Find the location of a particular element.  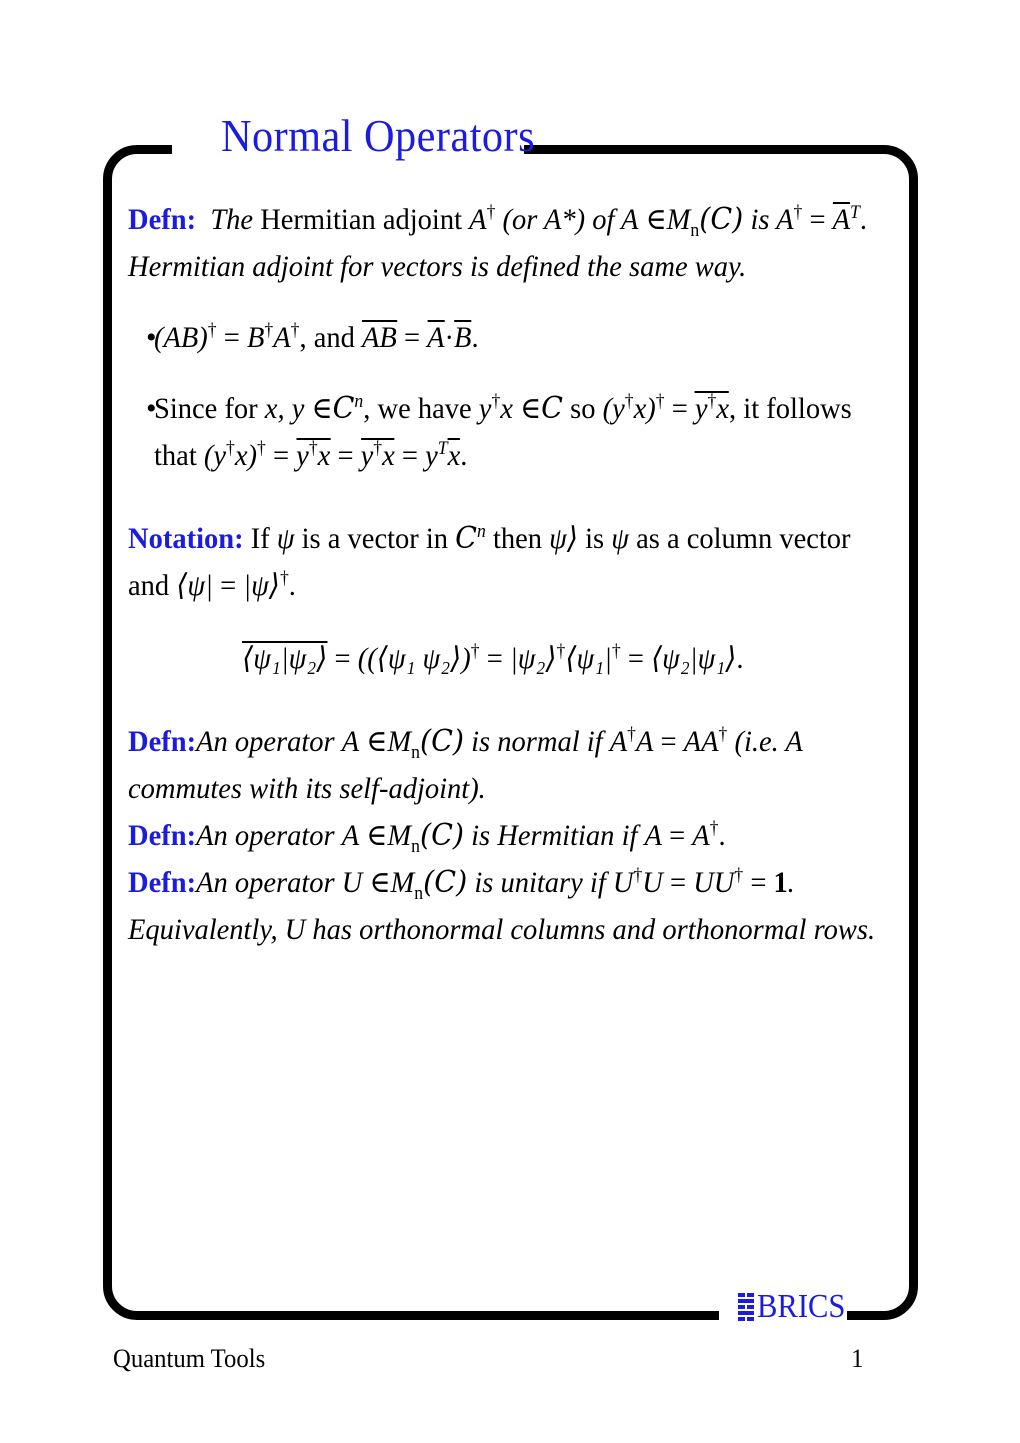

symbol-C-n: Cn is located at coordinates (348, 408).